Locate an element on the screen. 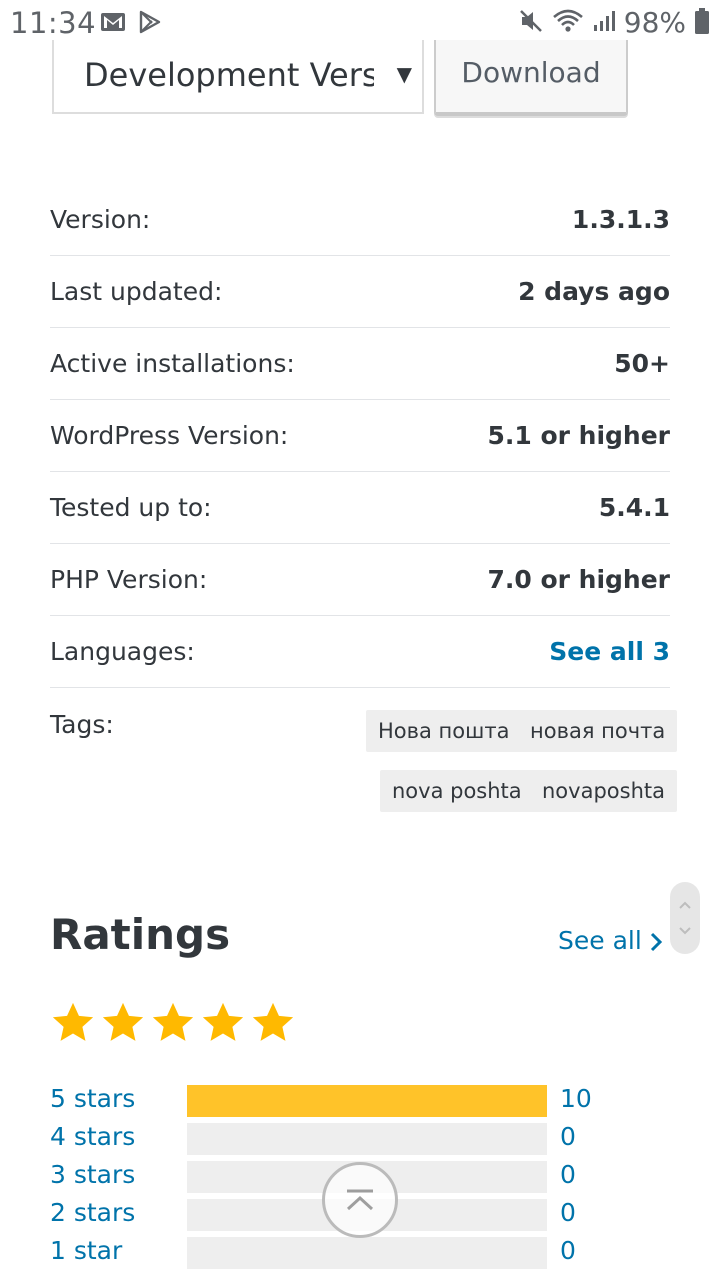 This screenshot has width=720, height=1280. dropdown-arrow-icon: ▼ is located at coordinates (404, 74).